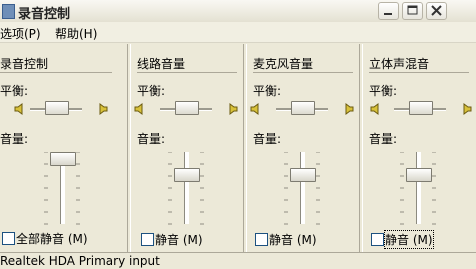  I want to click on menu-bar: 选项(P) 帮助(H), so click(238, 32).